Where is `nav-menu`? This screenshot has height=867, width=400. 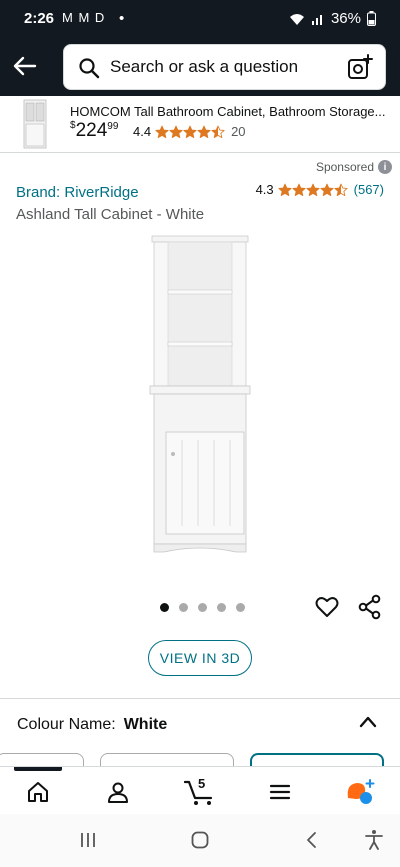
nav-menu is located at coordinates (280, 792).